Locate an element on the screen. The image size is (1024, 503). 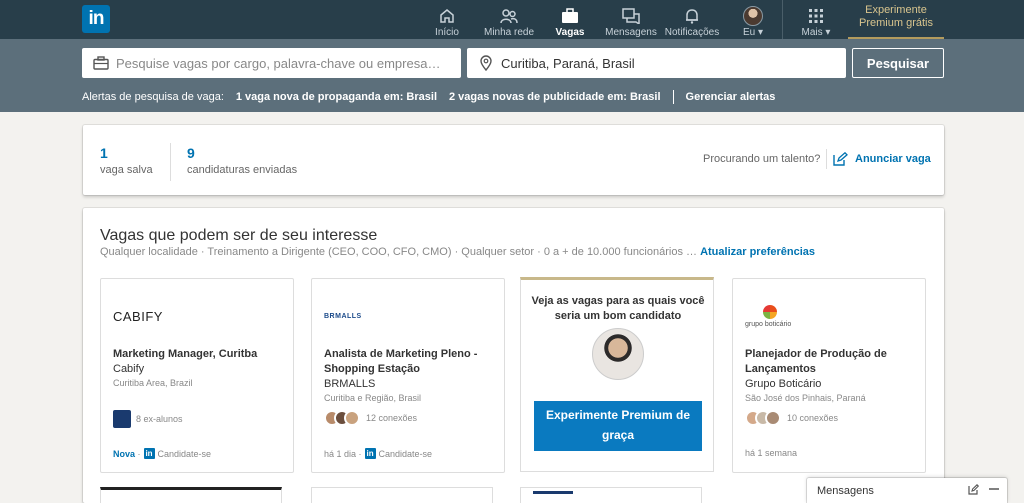
me-avatar-wrap is located at coordinates (753, 16).